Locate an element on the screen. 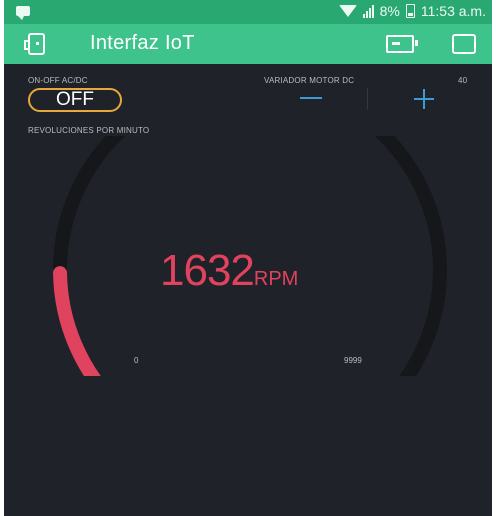  stepper-label: VARIADOR MOTOR DC is located at coordinates (309, 80).